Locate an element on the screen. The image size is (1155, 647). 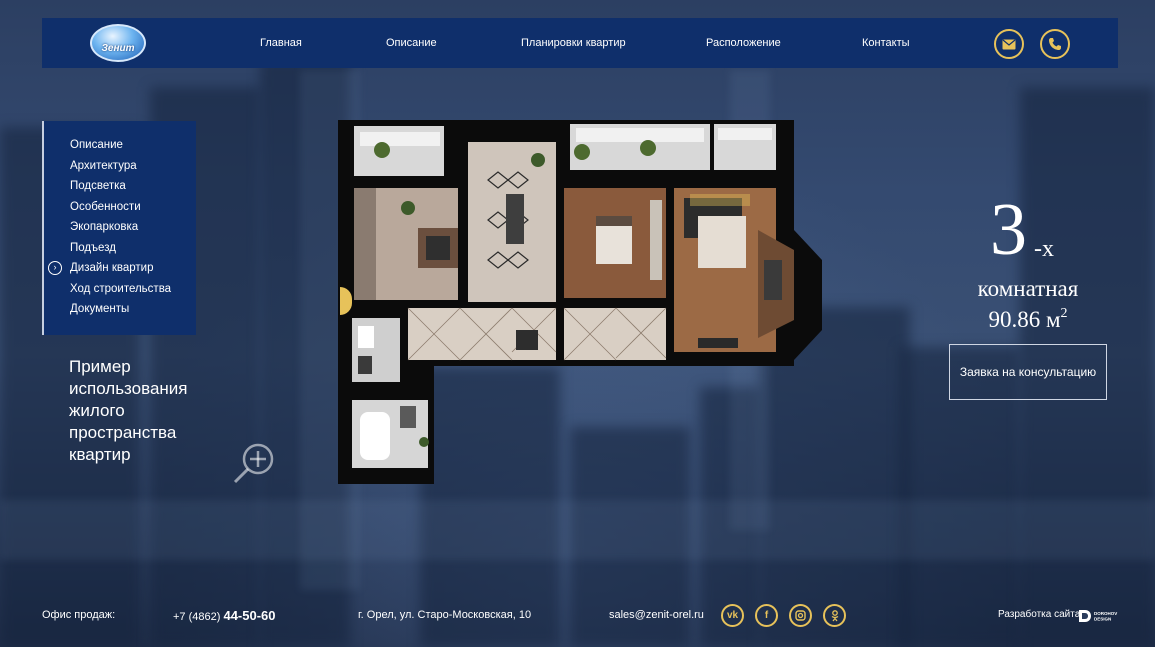
side-item-features: Особенности is located at coordinates (133, 210).